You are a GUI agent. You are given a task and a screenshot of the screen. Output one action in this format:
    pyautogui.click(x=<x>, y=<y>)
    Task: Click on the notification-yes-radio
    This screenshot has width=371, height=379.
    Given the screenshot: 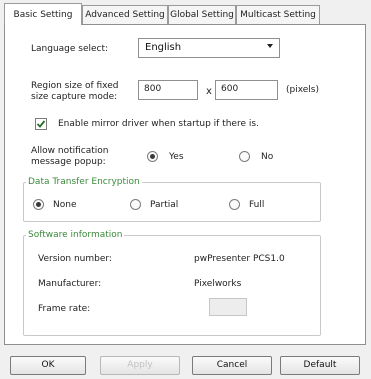 What is the action you would take?
    pyautogui.click(x=152, y=156)
    